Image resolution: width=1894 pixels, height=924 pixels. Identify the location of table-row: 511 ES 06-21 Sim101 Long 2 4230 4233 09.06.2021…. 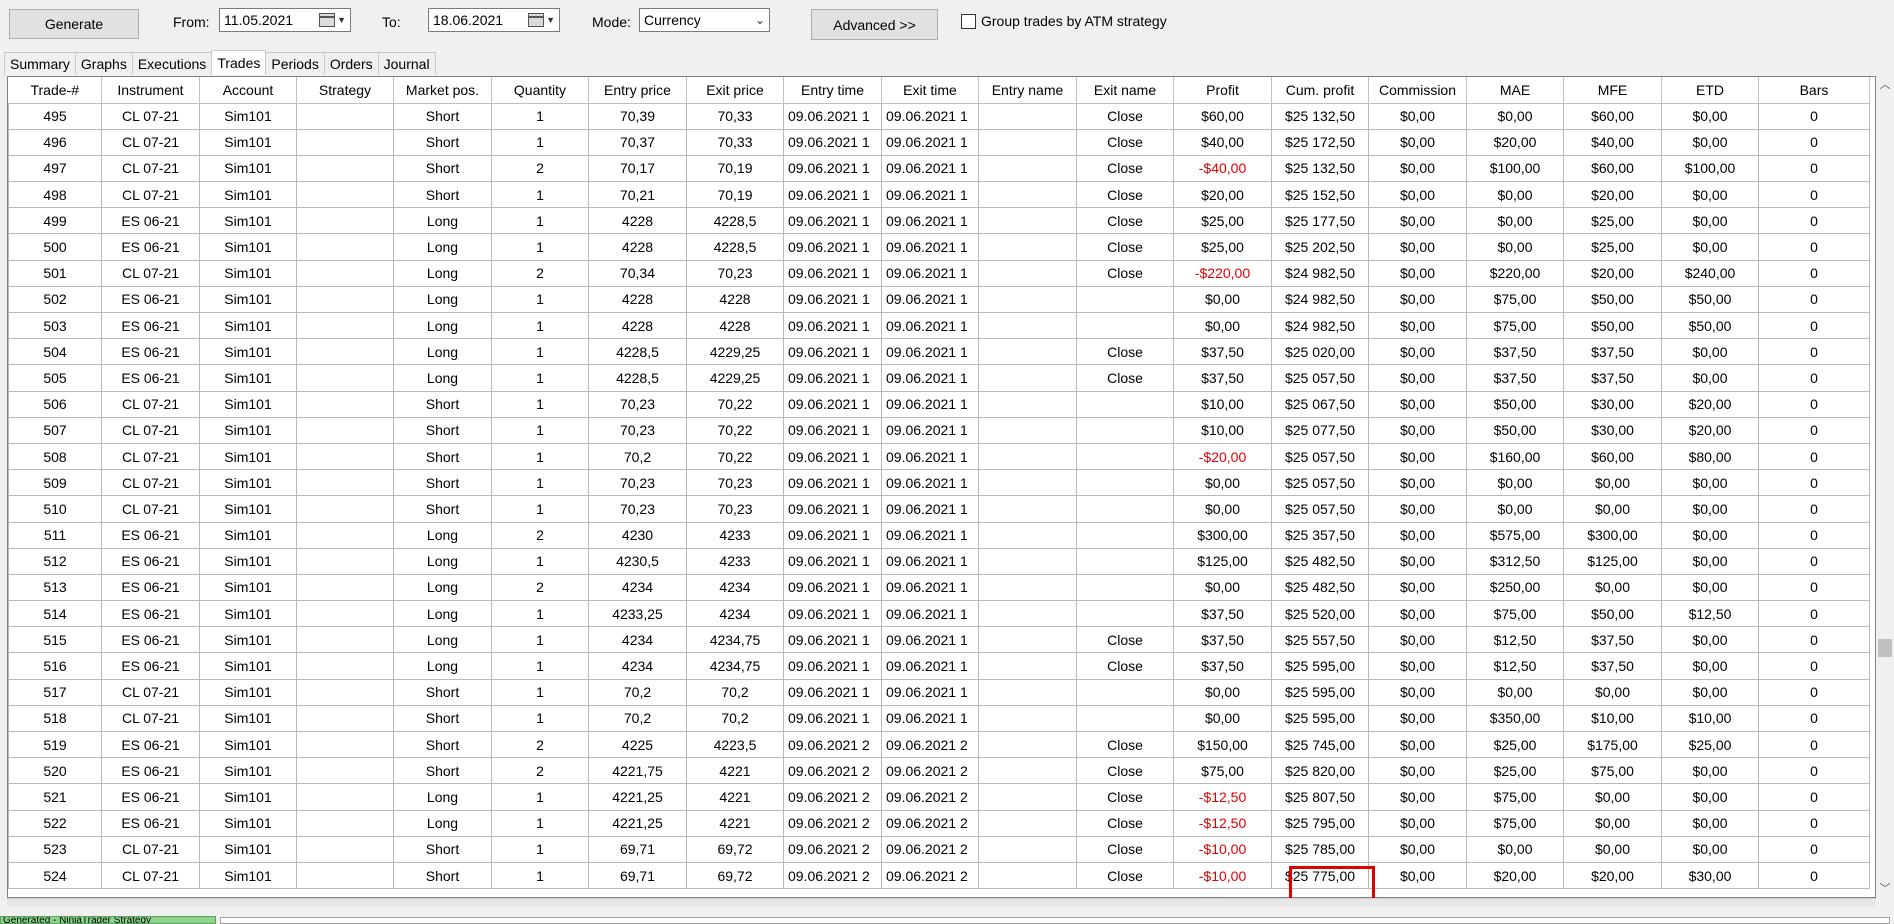
(939, 535).